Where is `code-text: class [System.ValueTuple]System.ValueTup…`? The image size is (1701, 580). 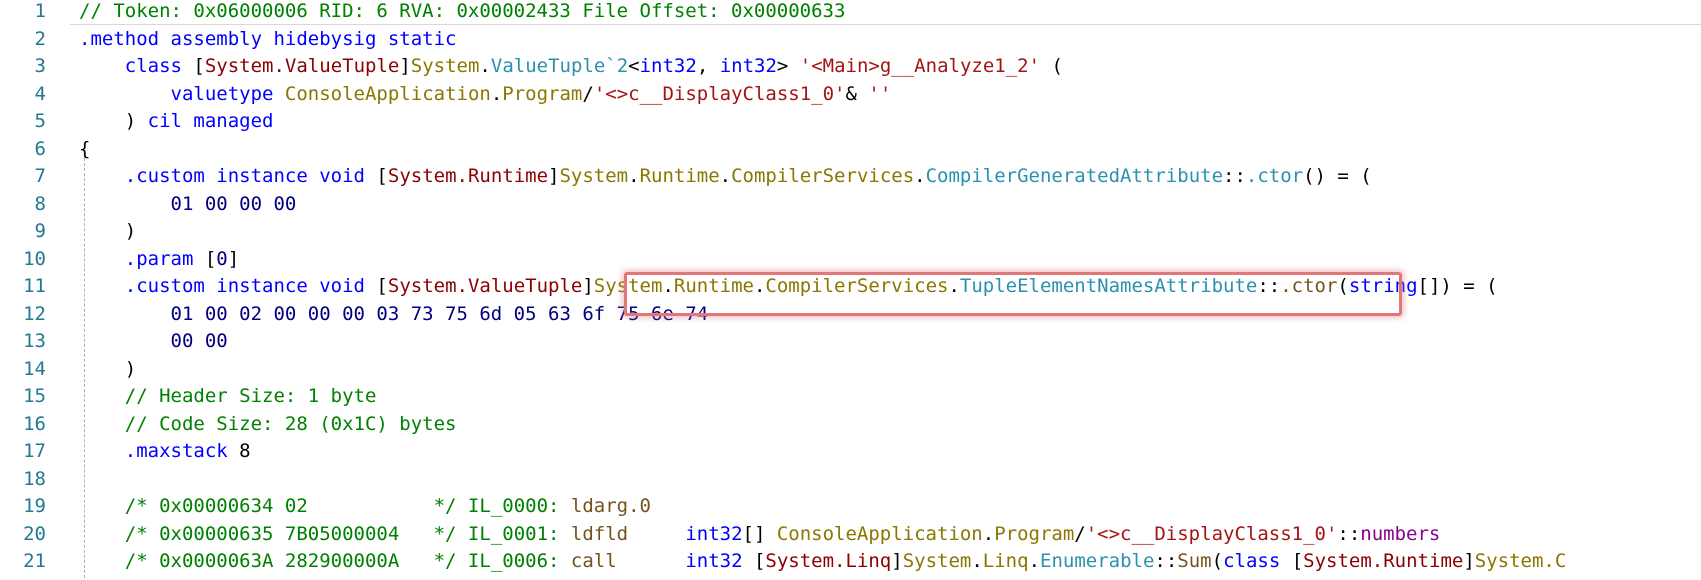
code-text: class [System.ValueTuple]System.ValueTup… is located at coordinates (571, 66).